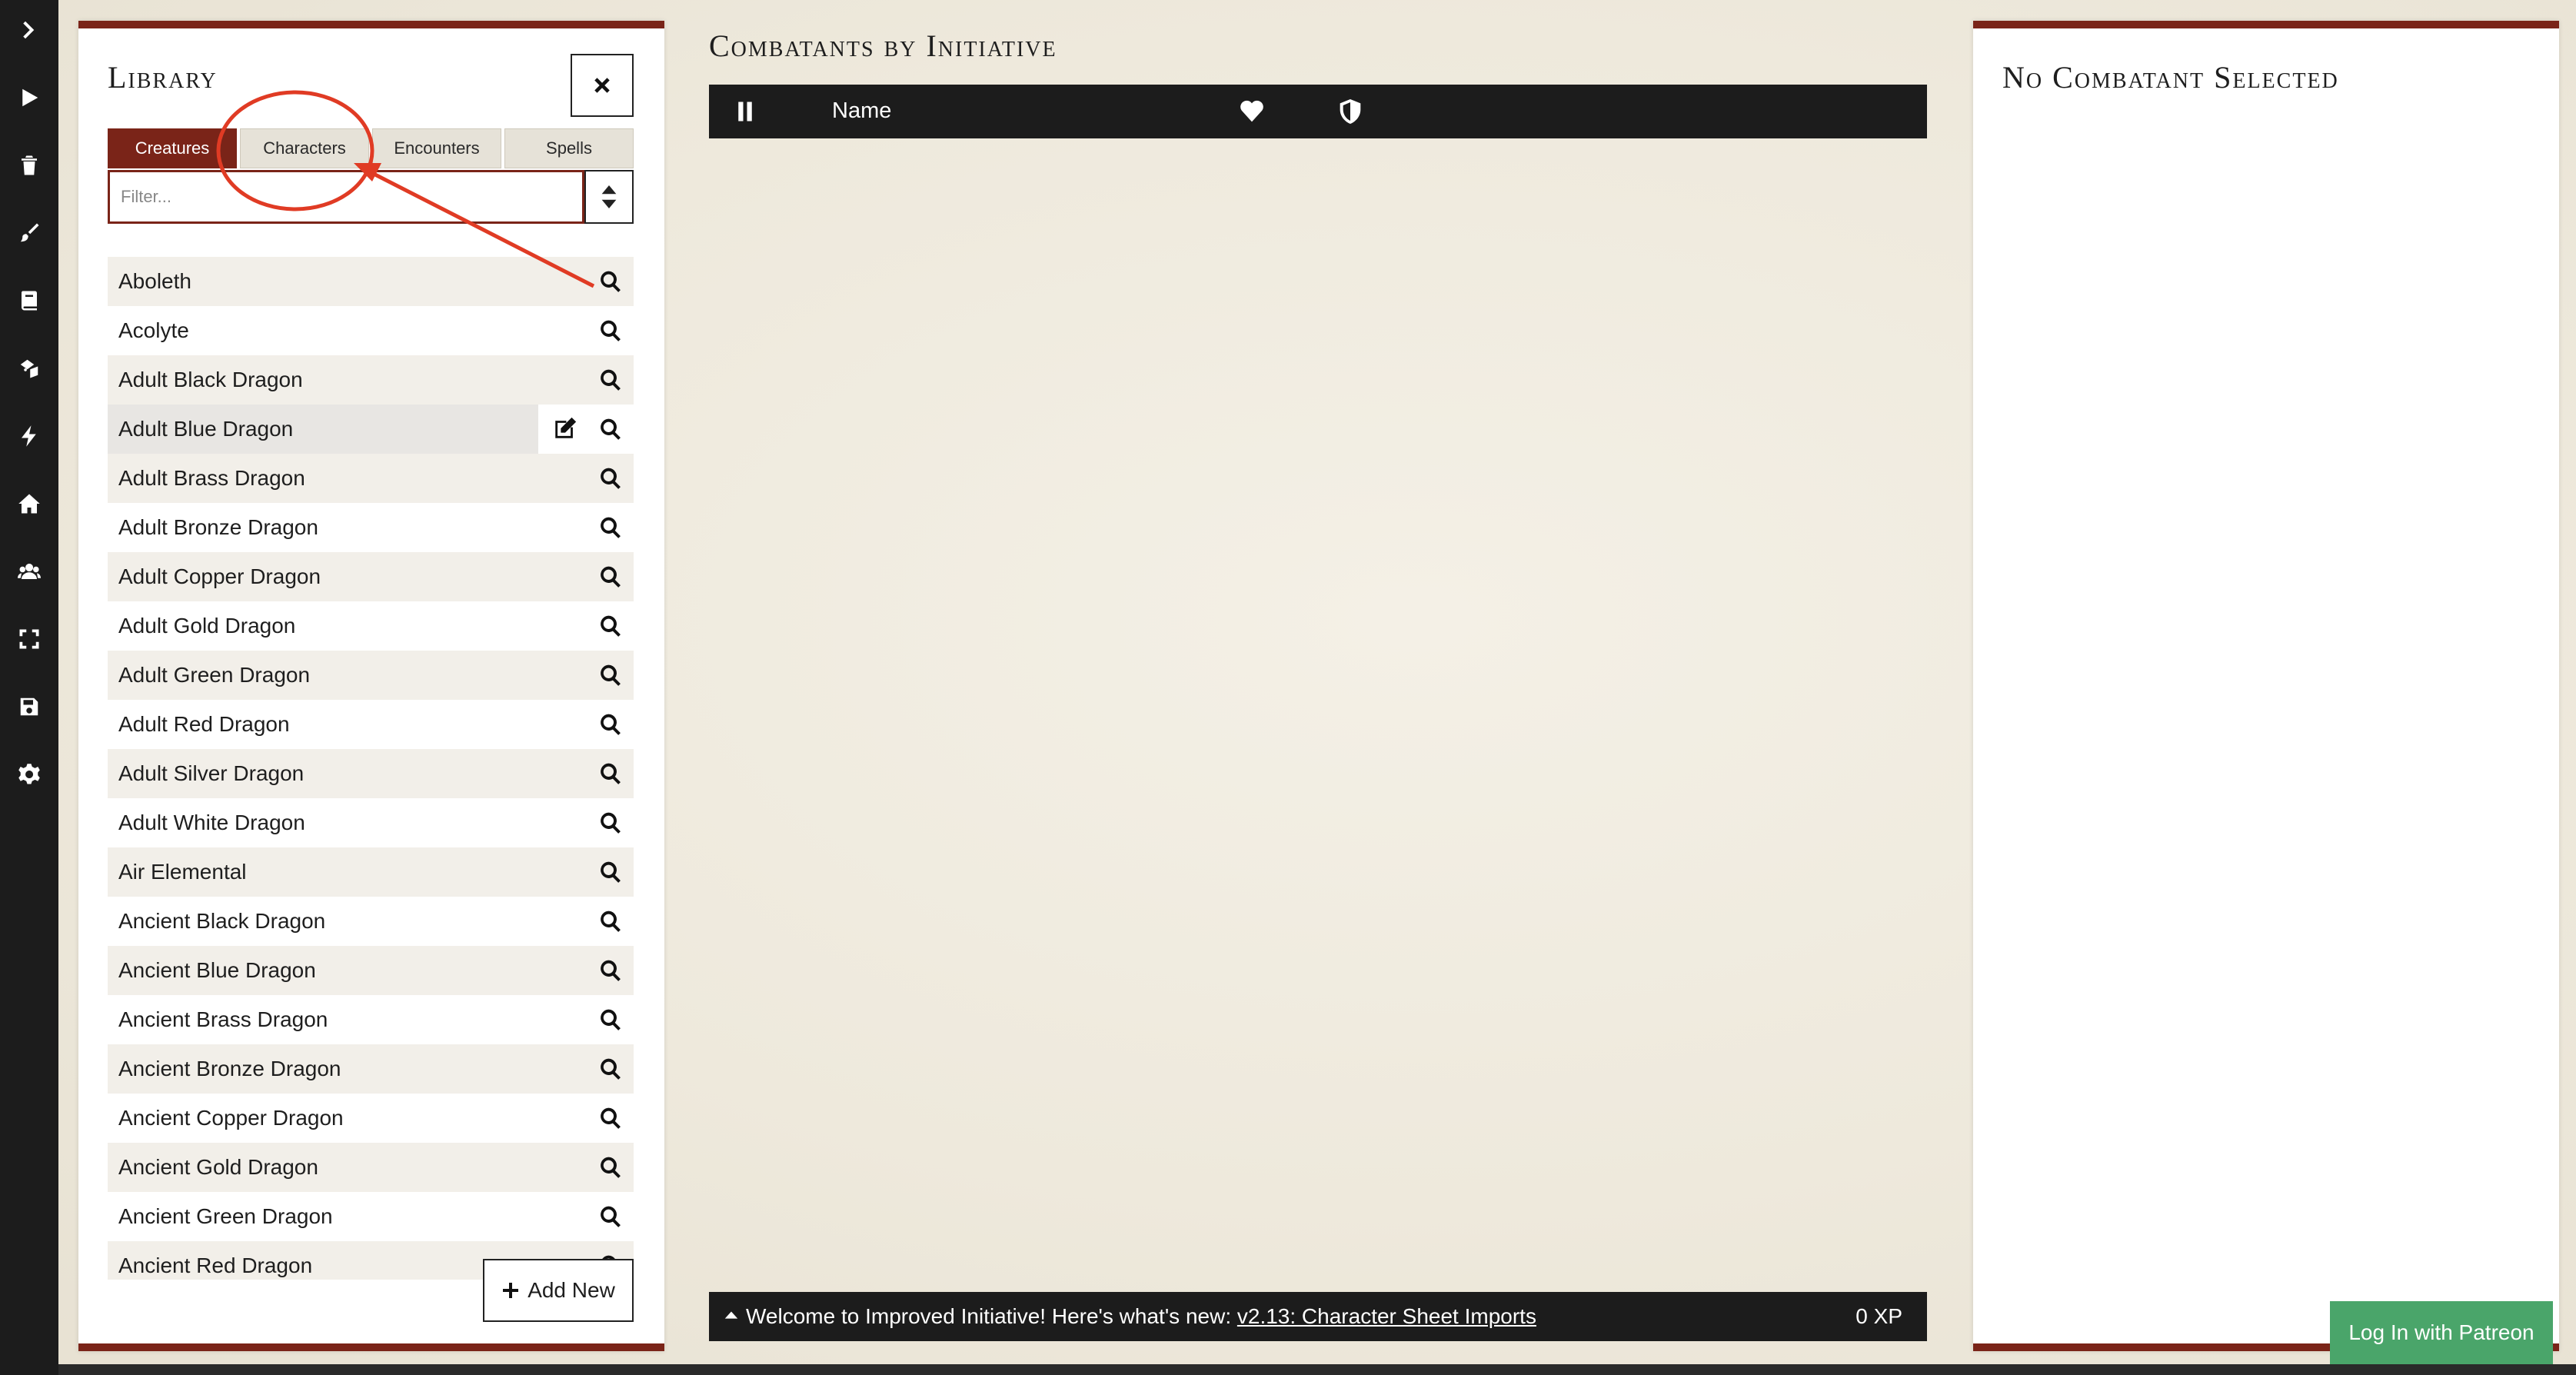 Image resolution: width=2576 pixels, height=1375 pixels. Describe the element at coordinates (883, 45) in the screenshot. I see `combatants-title: Combatants by Initiative` at that location.